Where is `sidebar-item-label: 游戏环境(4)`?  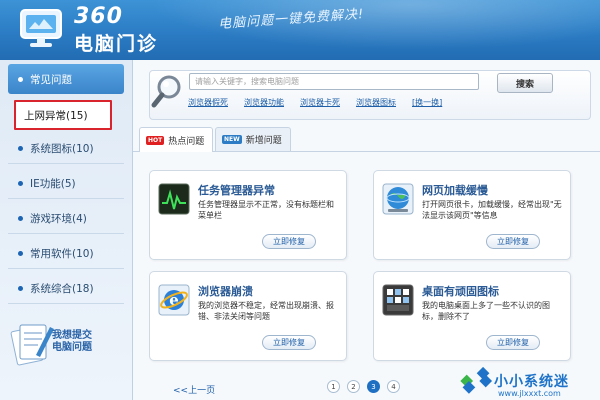
sidebar-item-label: 游戏环境(4) is located at coordinates (58, 219).